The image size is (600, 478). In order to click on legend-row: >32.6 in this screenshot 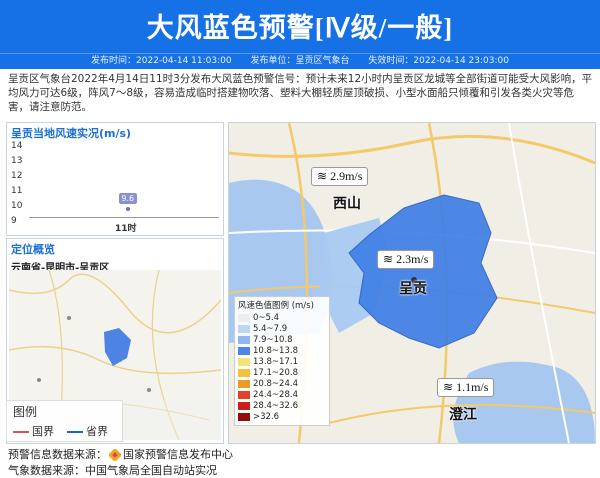, I will do `click(282, 417)`.